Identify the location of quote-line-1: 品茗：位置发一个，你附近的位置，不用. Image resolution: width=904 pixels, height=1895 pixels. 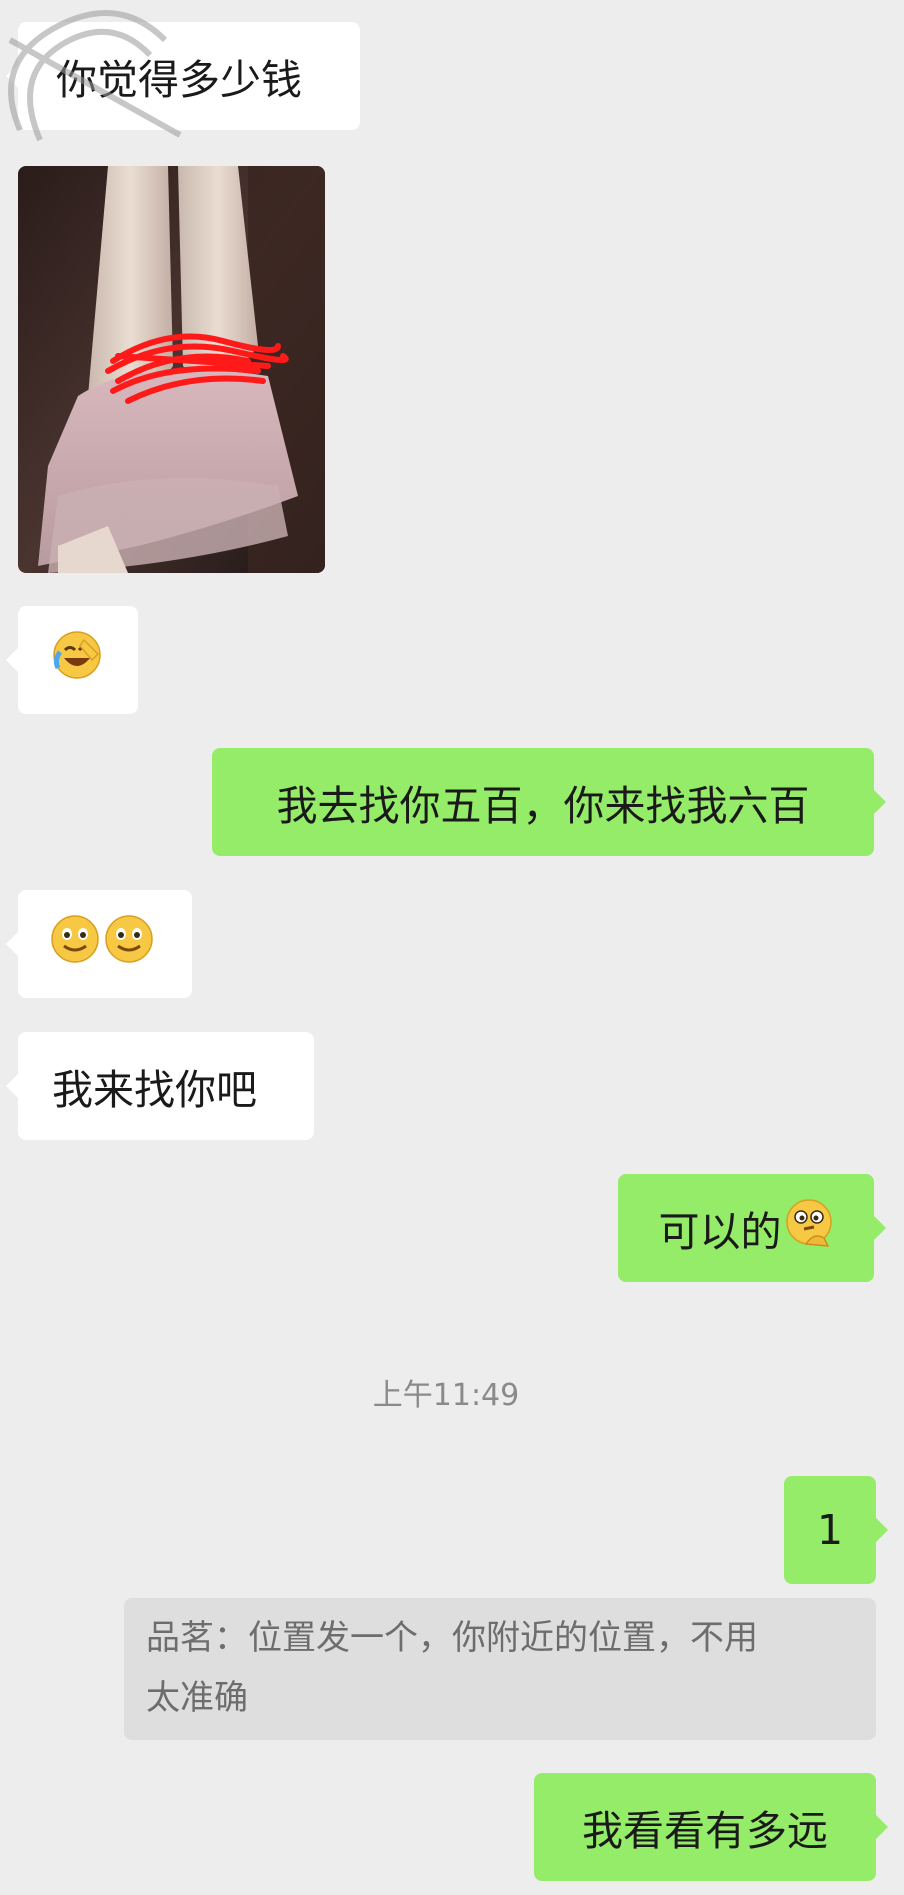
(452, 1638).